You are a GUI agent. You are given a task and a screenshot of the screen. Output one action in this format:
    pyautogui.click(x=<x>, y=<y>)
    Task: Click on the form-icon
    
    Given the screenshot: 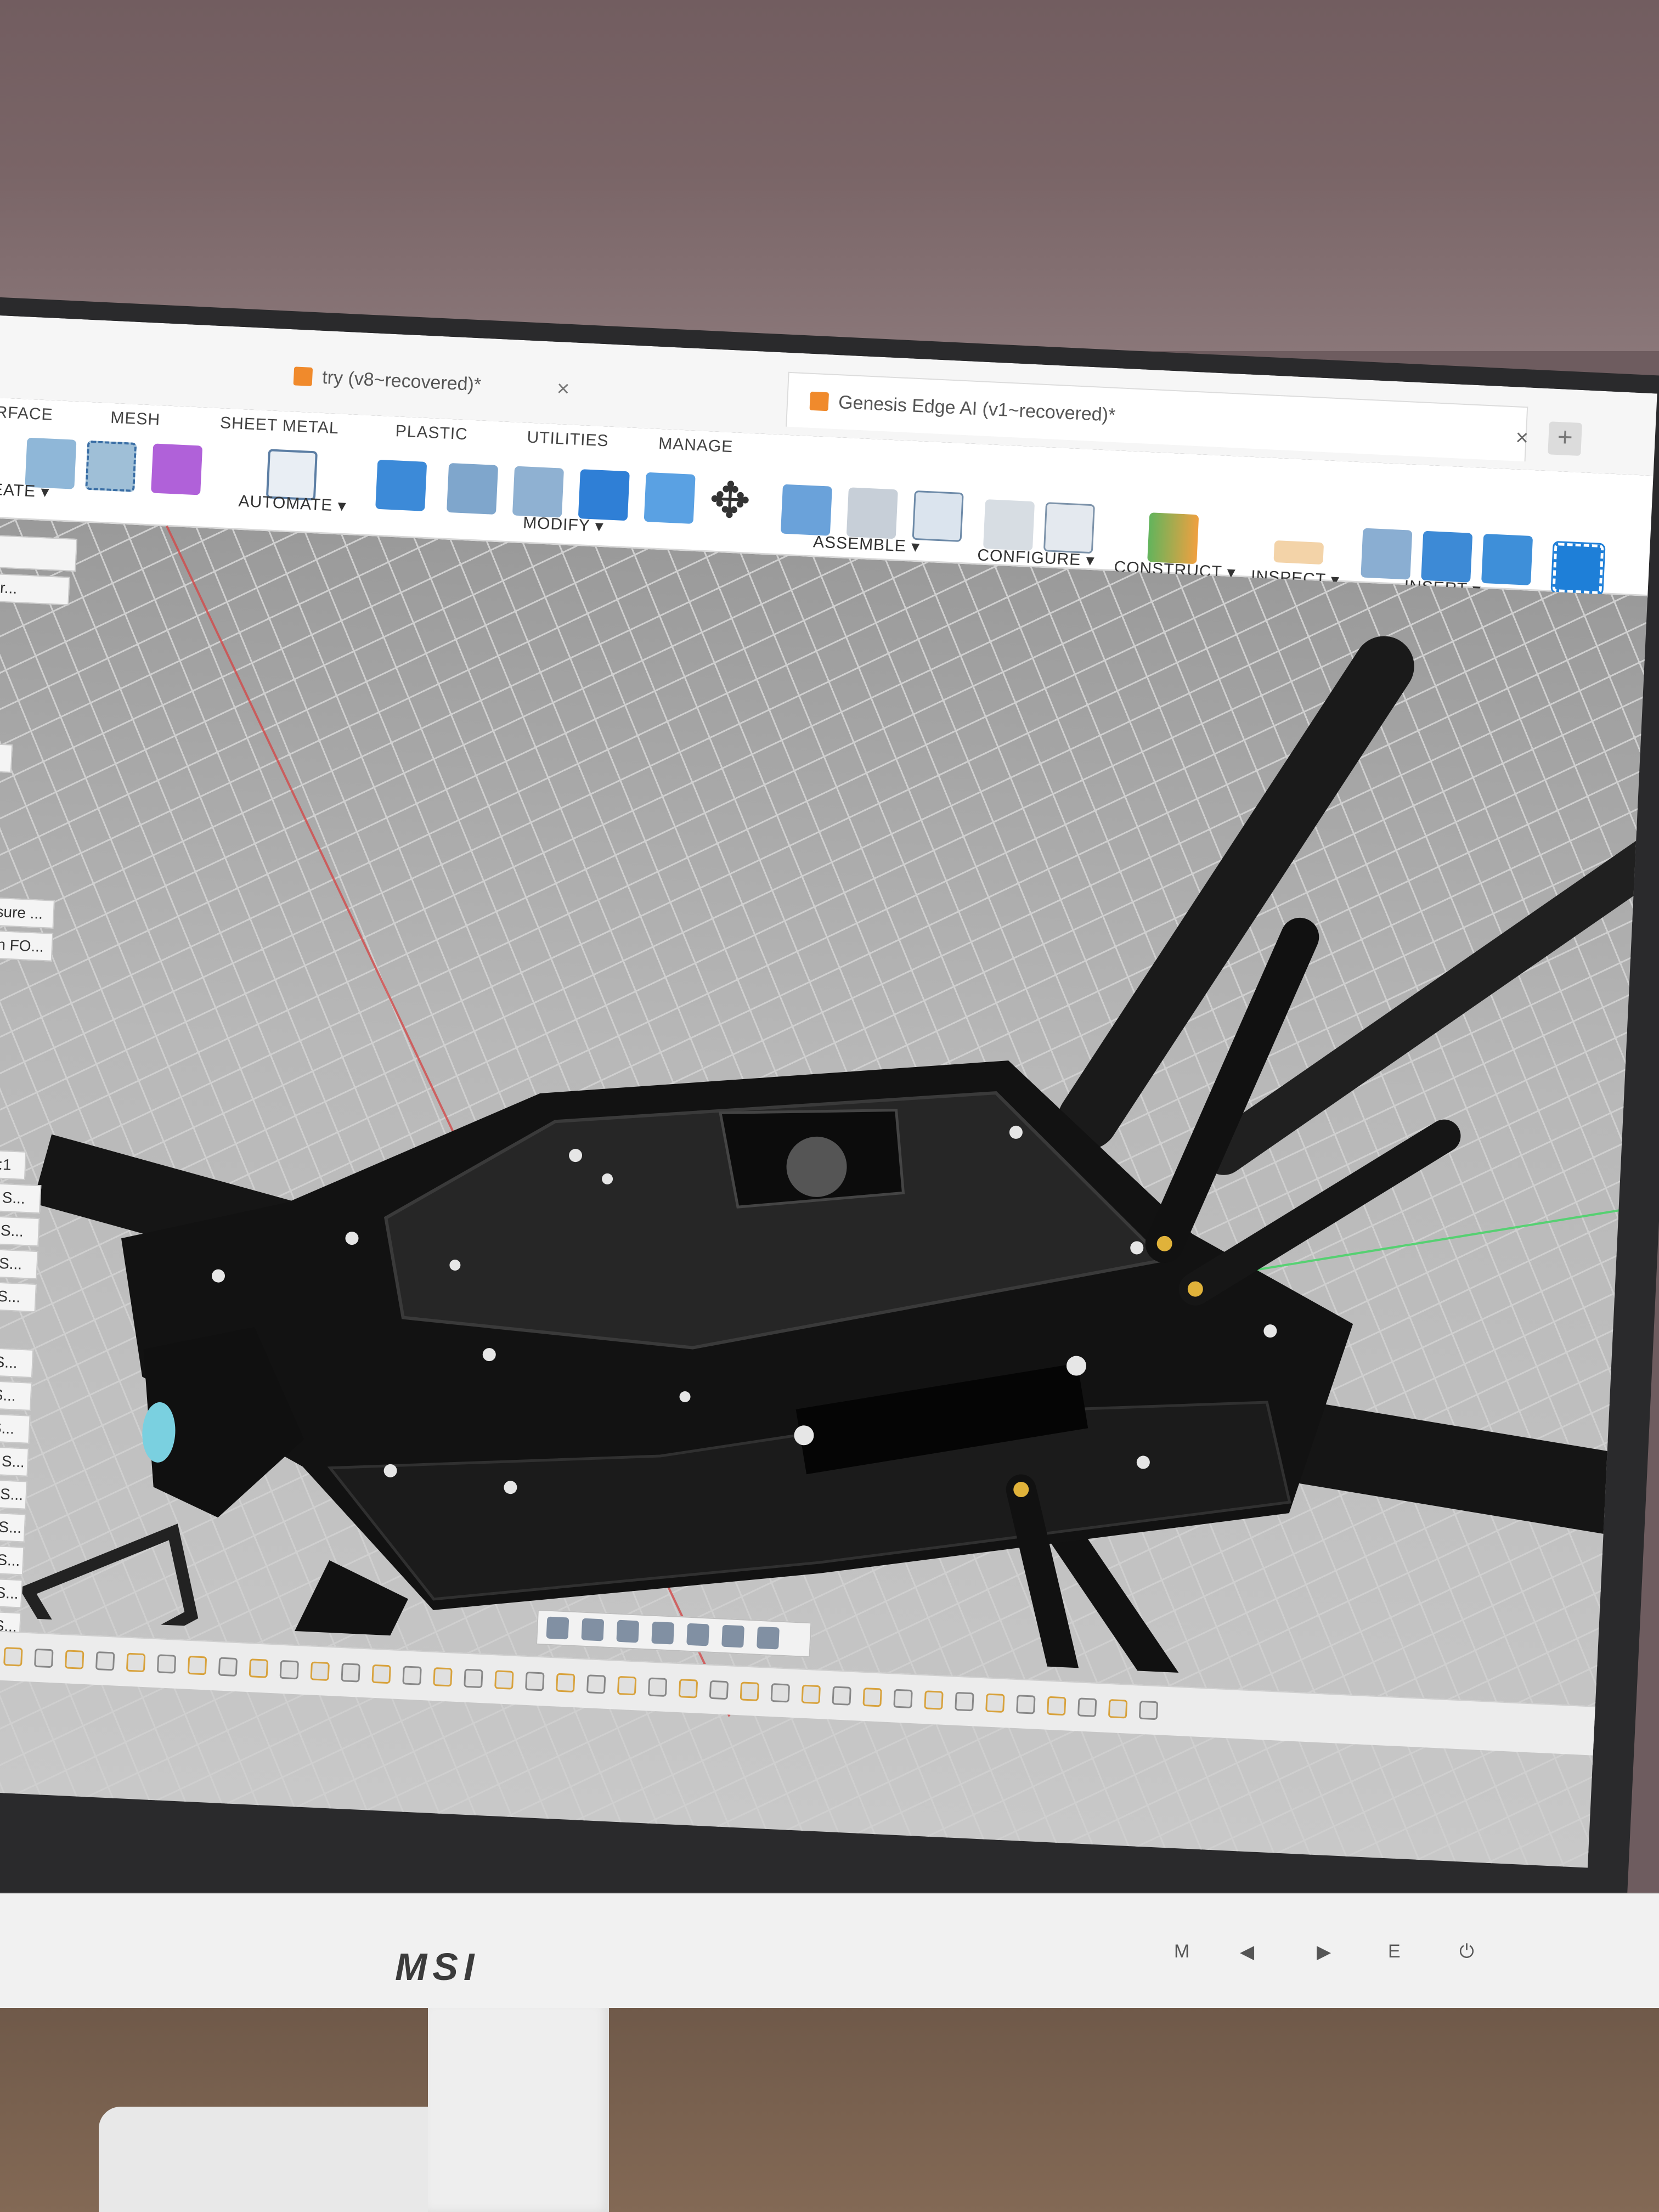 What is the action you would take?
    pyautogui.click(x=177, y=469)
    